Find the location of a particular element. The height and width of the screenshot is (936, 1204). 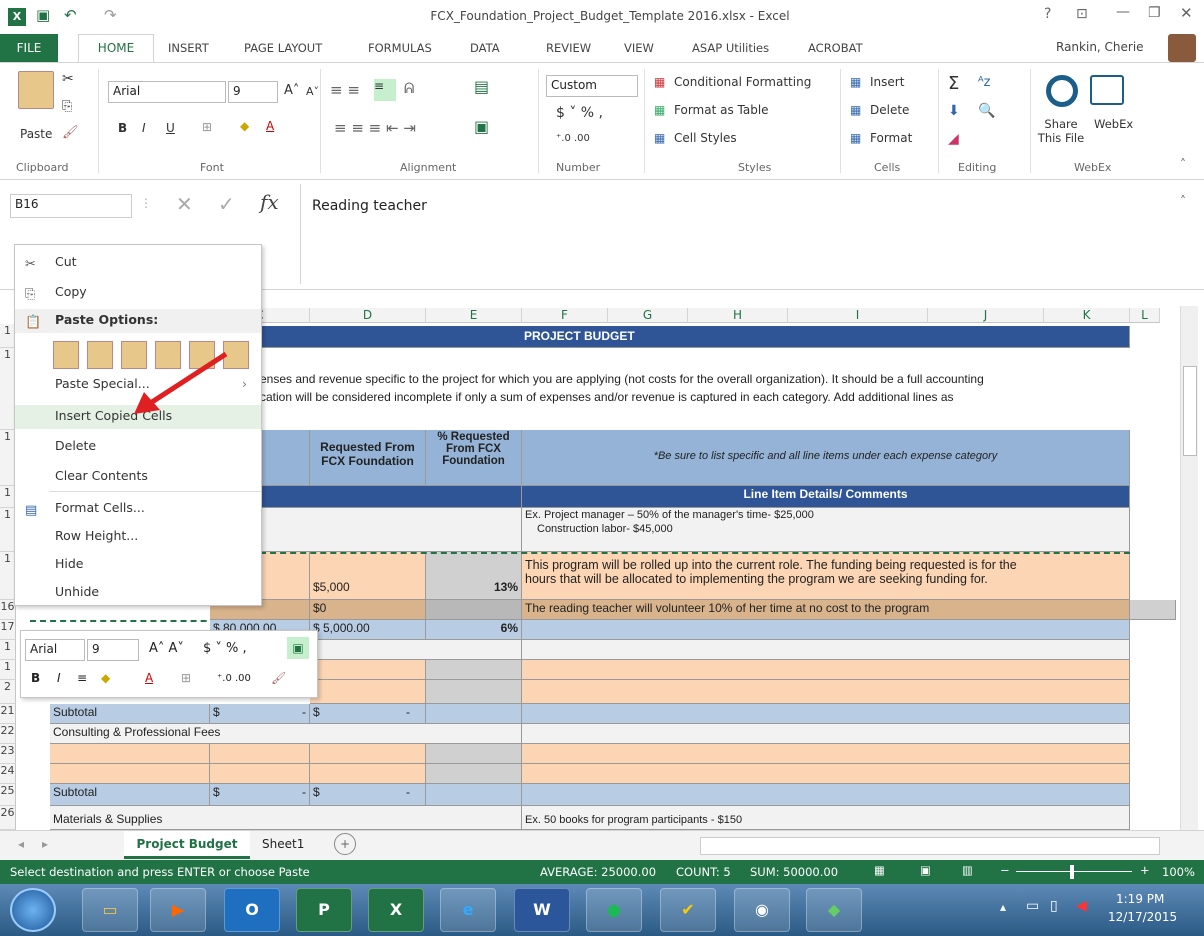

cell-c24 is located at coordinates (260, 774).